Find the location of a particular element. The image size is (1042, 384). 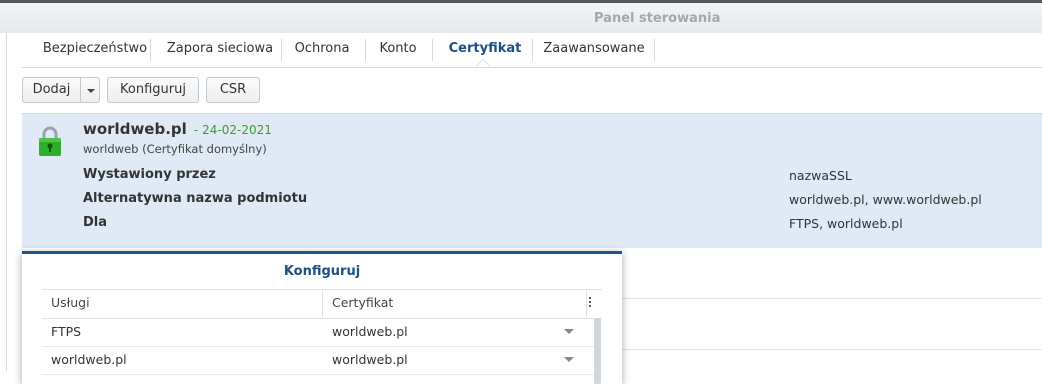

used-for-value: FTPS, worldweb.pl is located at coordinates (846, 223).